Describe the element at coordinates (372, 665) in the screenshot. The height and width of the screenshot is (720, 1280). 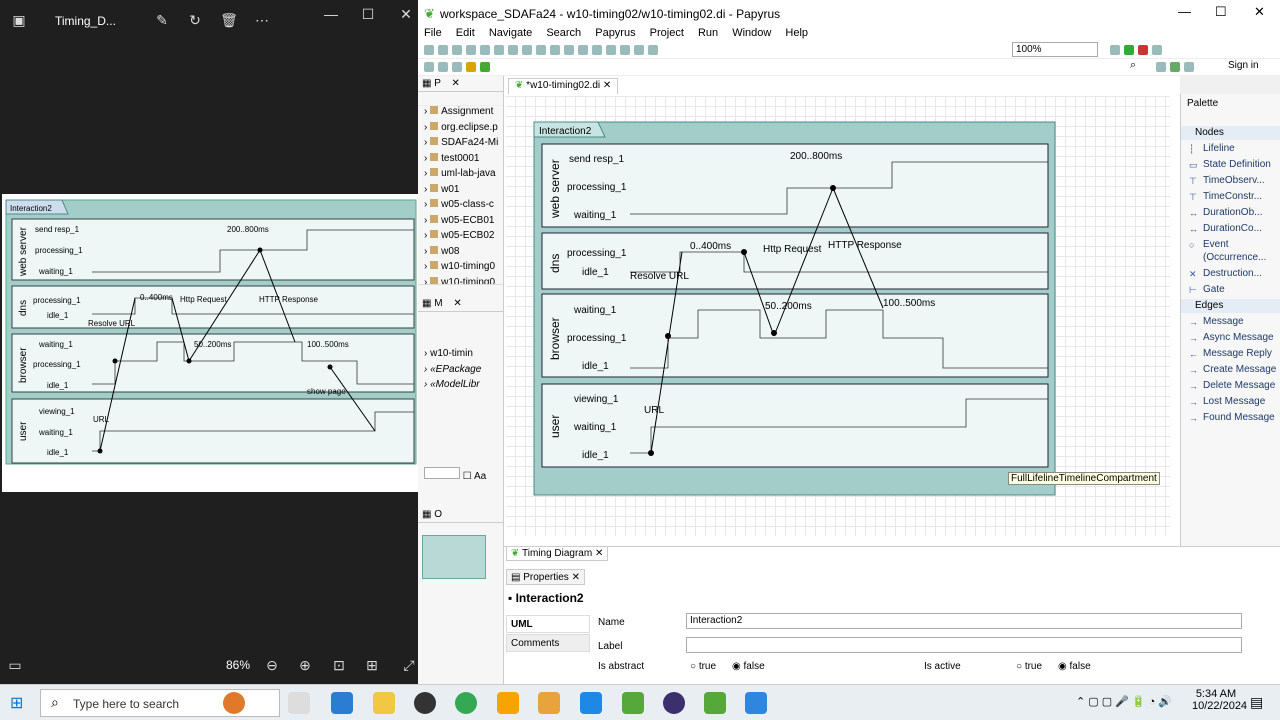
I see `actual-size-icon: ⊞` at that location.